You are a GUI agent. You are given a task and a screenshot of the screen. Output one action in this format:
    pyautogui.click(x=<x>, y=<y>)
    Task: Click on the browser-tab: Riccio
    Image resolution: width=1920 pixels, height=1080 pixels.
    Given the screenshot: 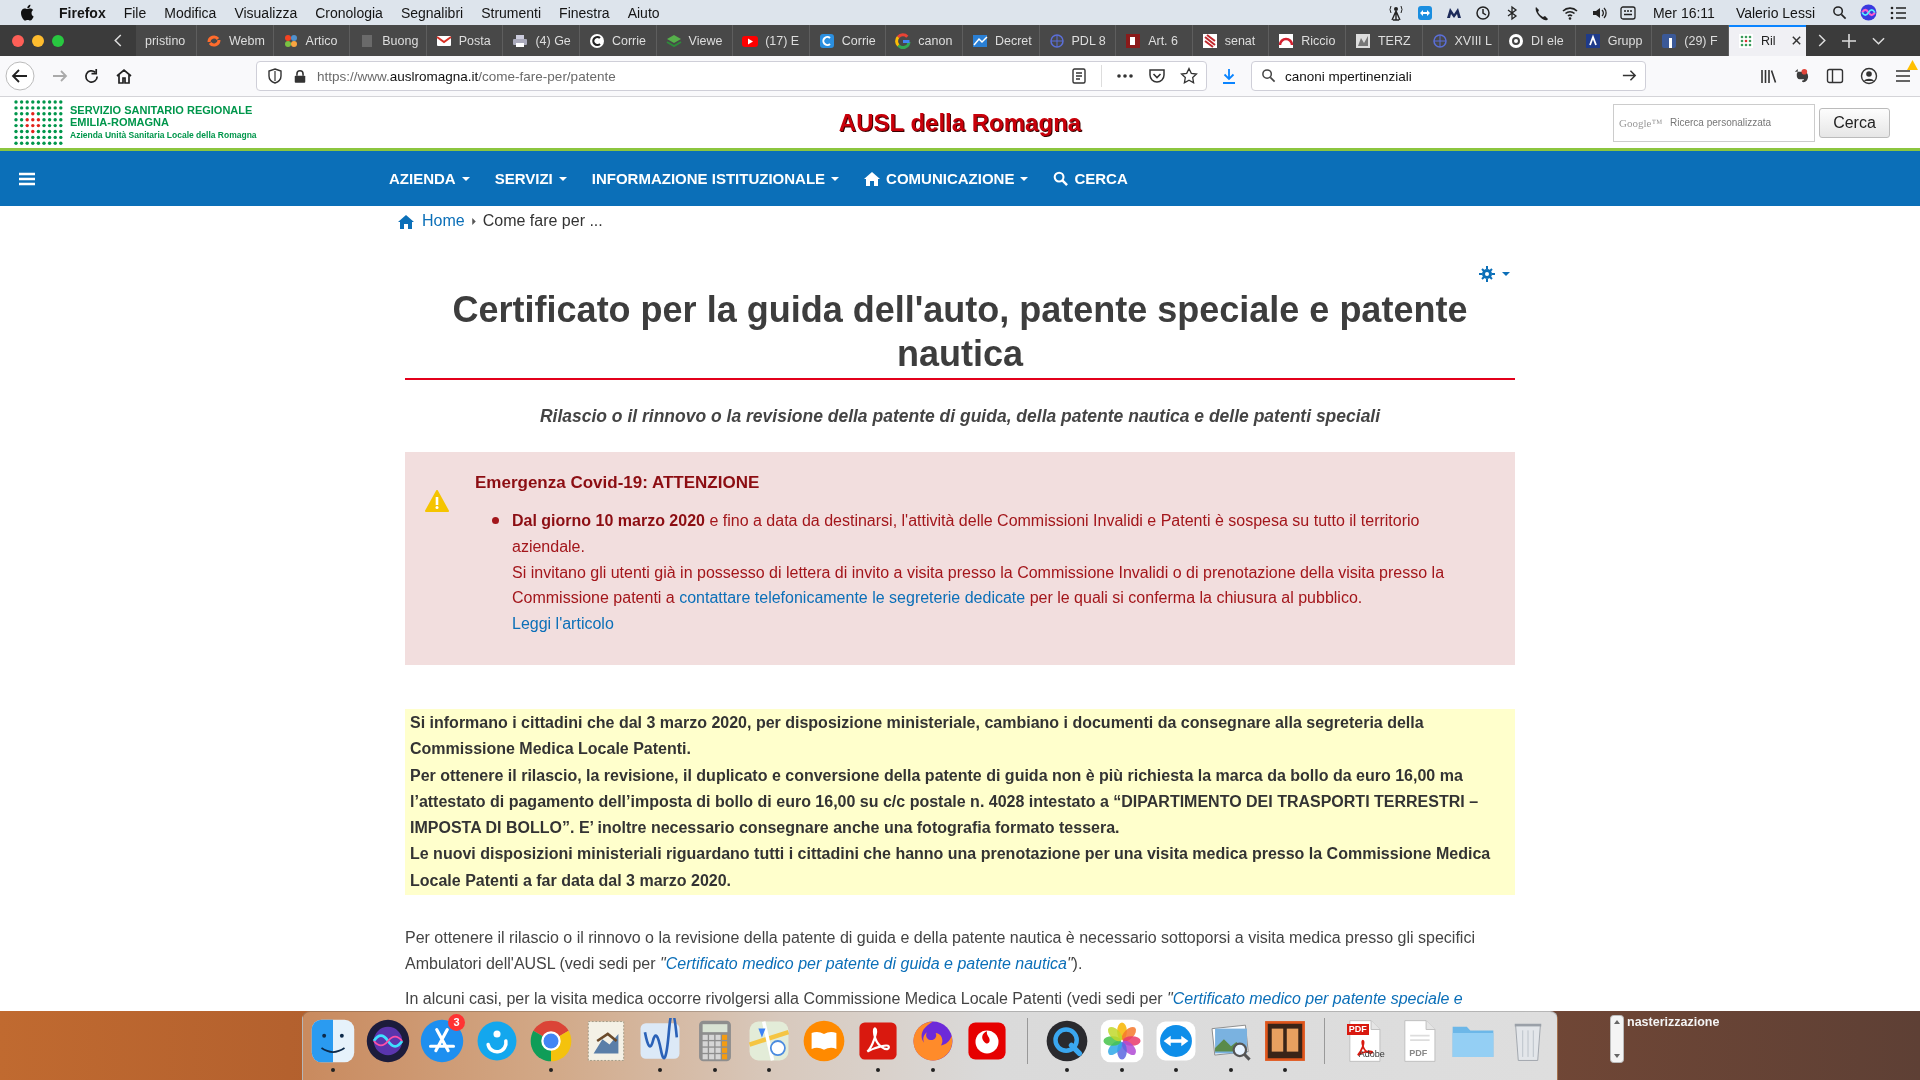 What is the action you would take?
    pyautogui.click(x=1306, y=40)
    